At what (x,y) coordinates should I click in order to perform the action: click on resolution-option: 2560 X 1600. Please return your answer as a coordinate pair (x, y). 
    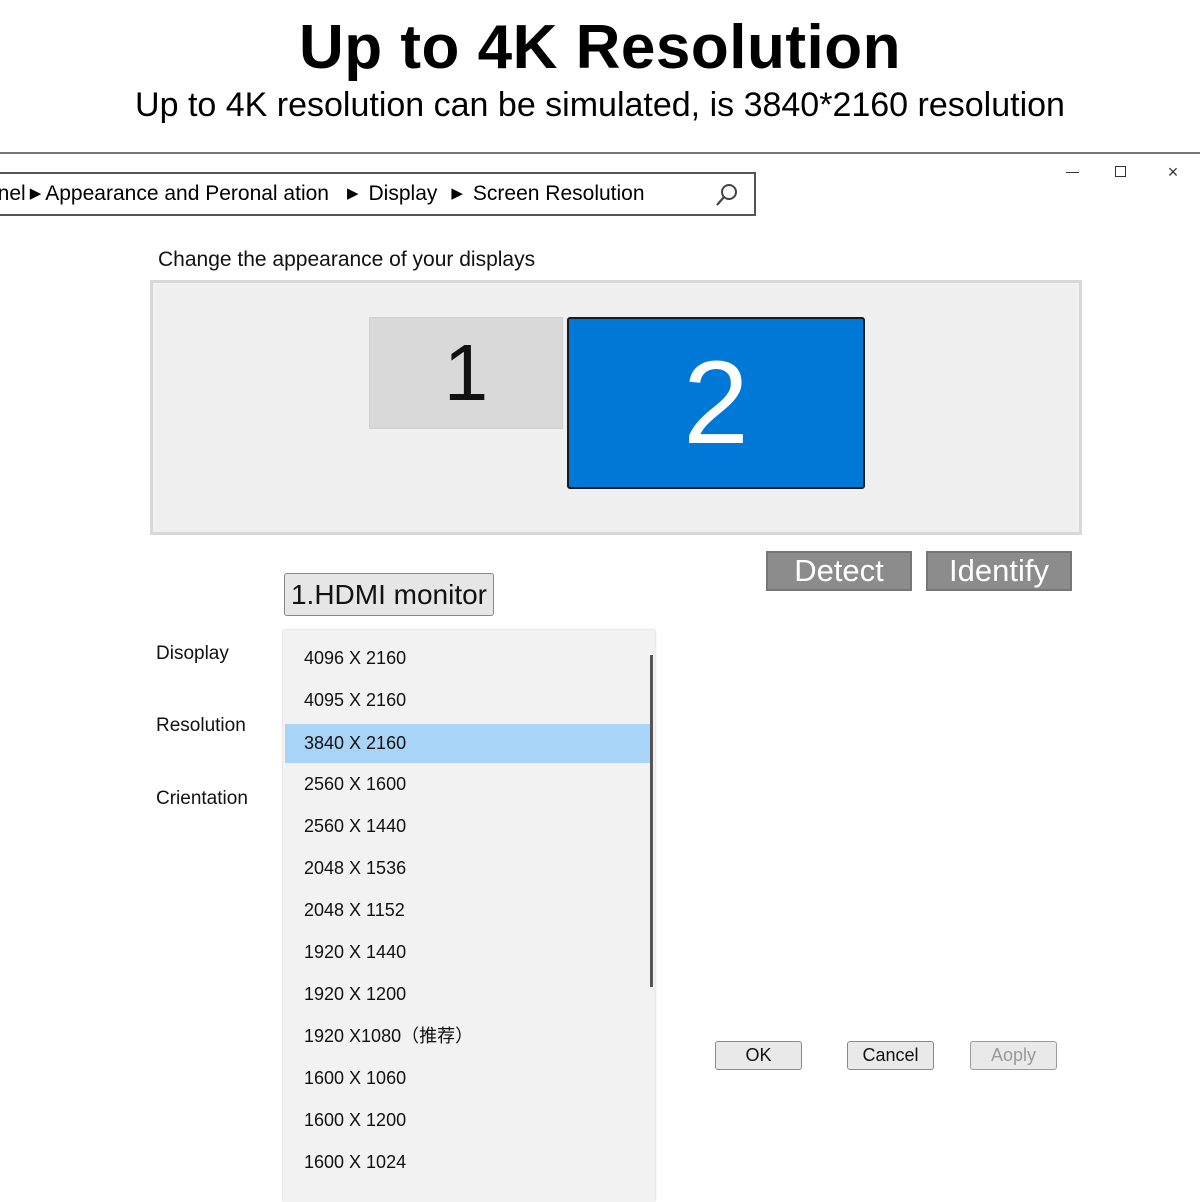
    Looking at the image, I should click on (467, 784).